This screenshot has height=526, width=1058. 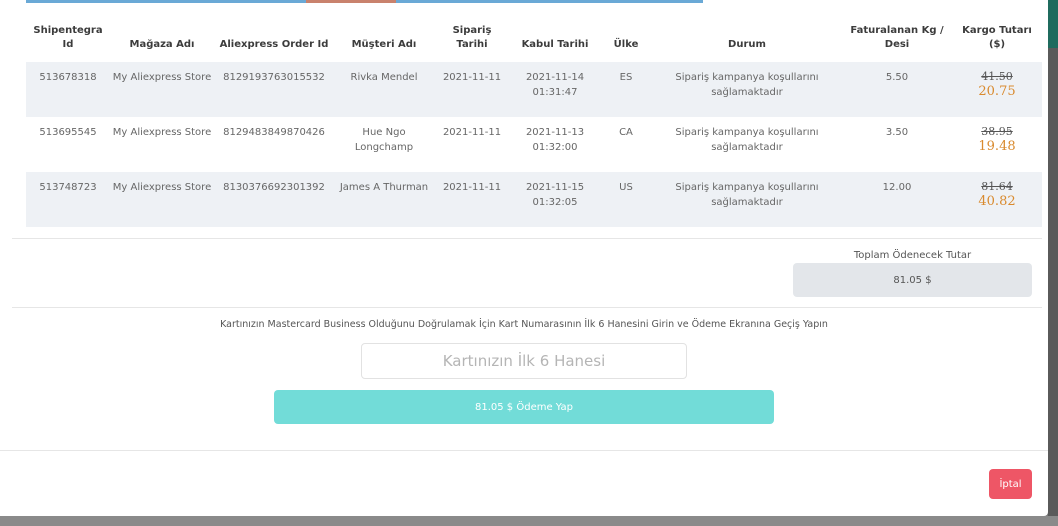 I want to click on backdrop-accent, so click(x=1053, y=24).